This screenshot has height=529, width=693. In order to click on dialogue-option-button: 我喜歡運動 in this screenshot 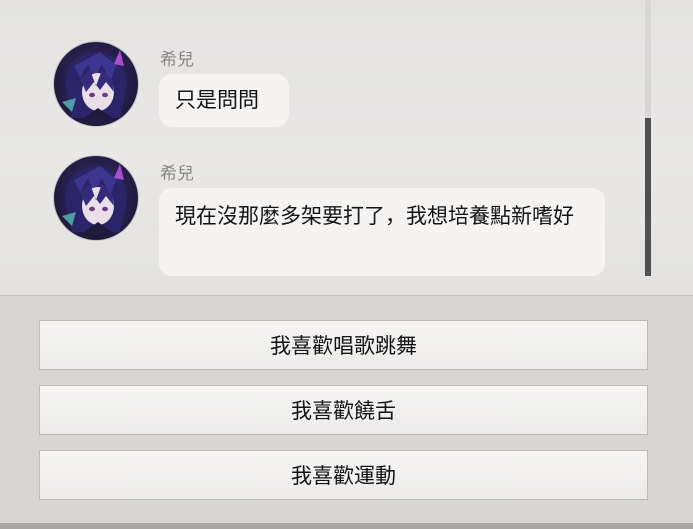, I will do `click(343, 475)`.